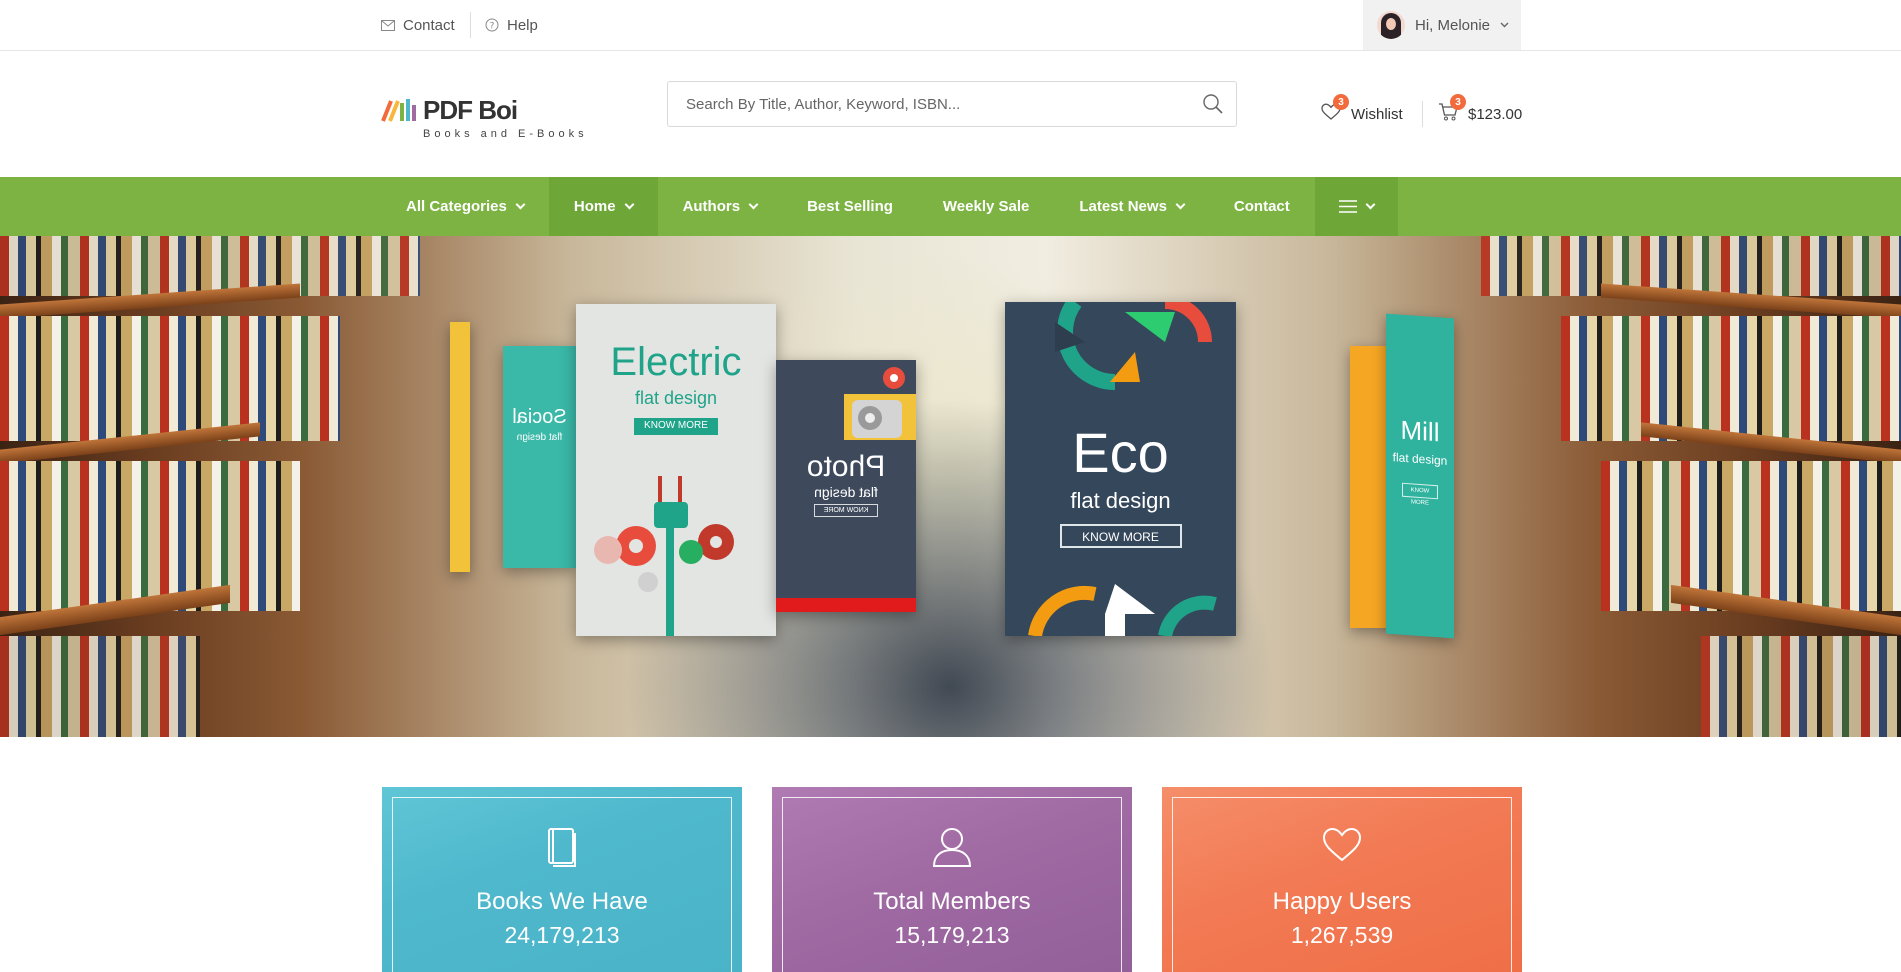 This screenshot has height=972, width=1901. I want to click on wishlist-icon-wrap: 3, so click(1335, 109).